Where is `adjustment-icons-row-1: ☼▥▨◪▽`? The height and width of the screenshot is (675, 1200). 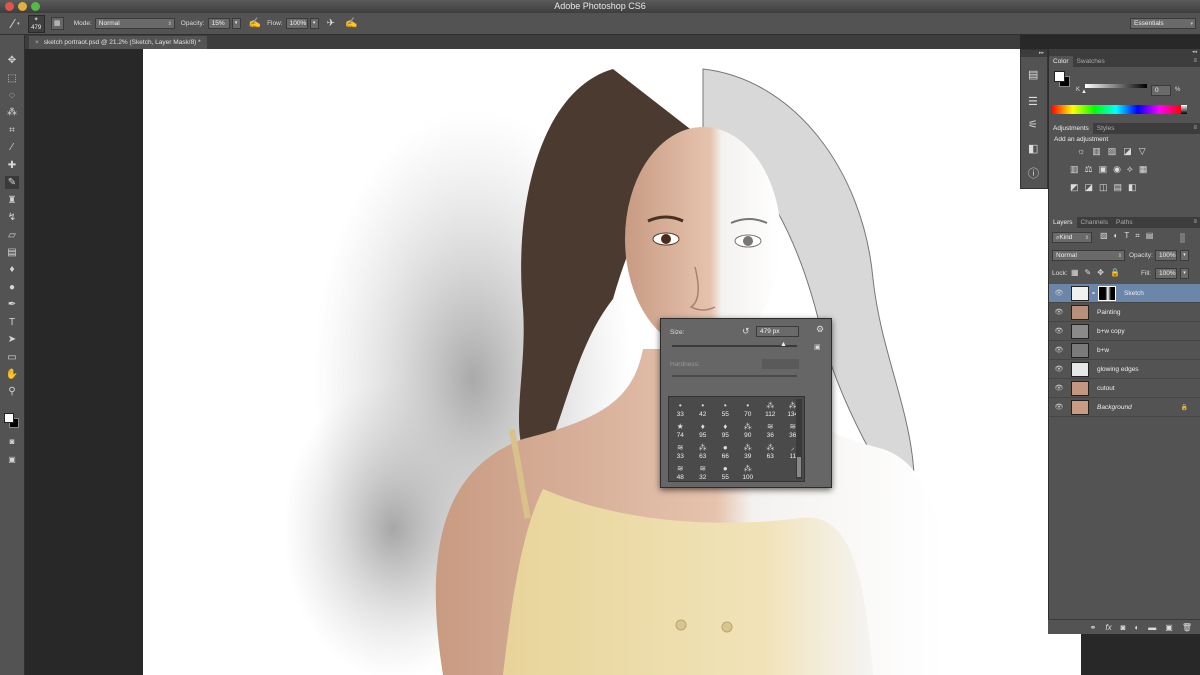 adjustment-icons-row-1: ☼▥▨◪▽ is located at coordinates (1115, 151).